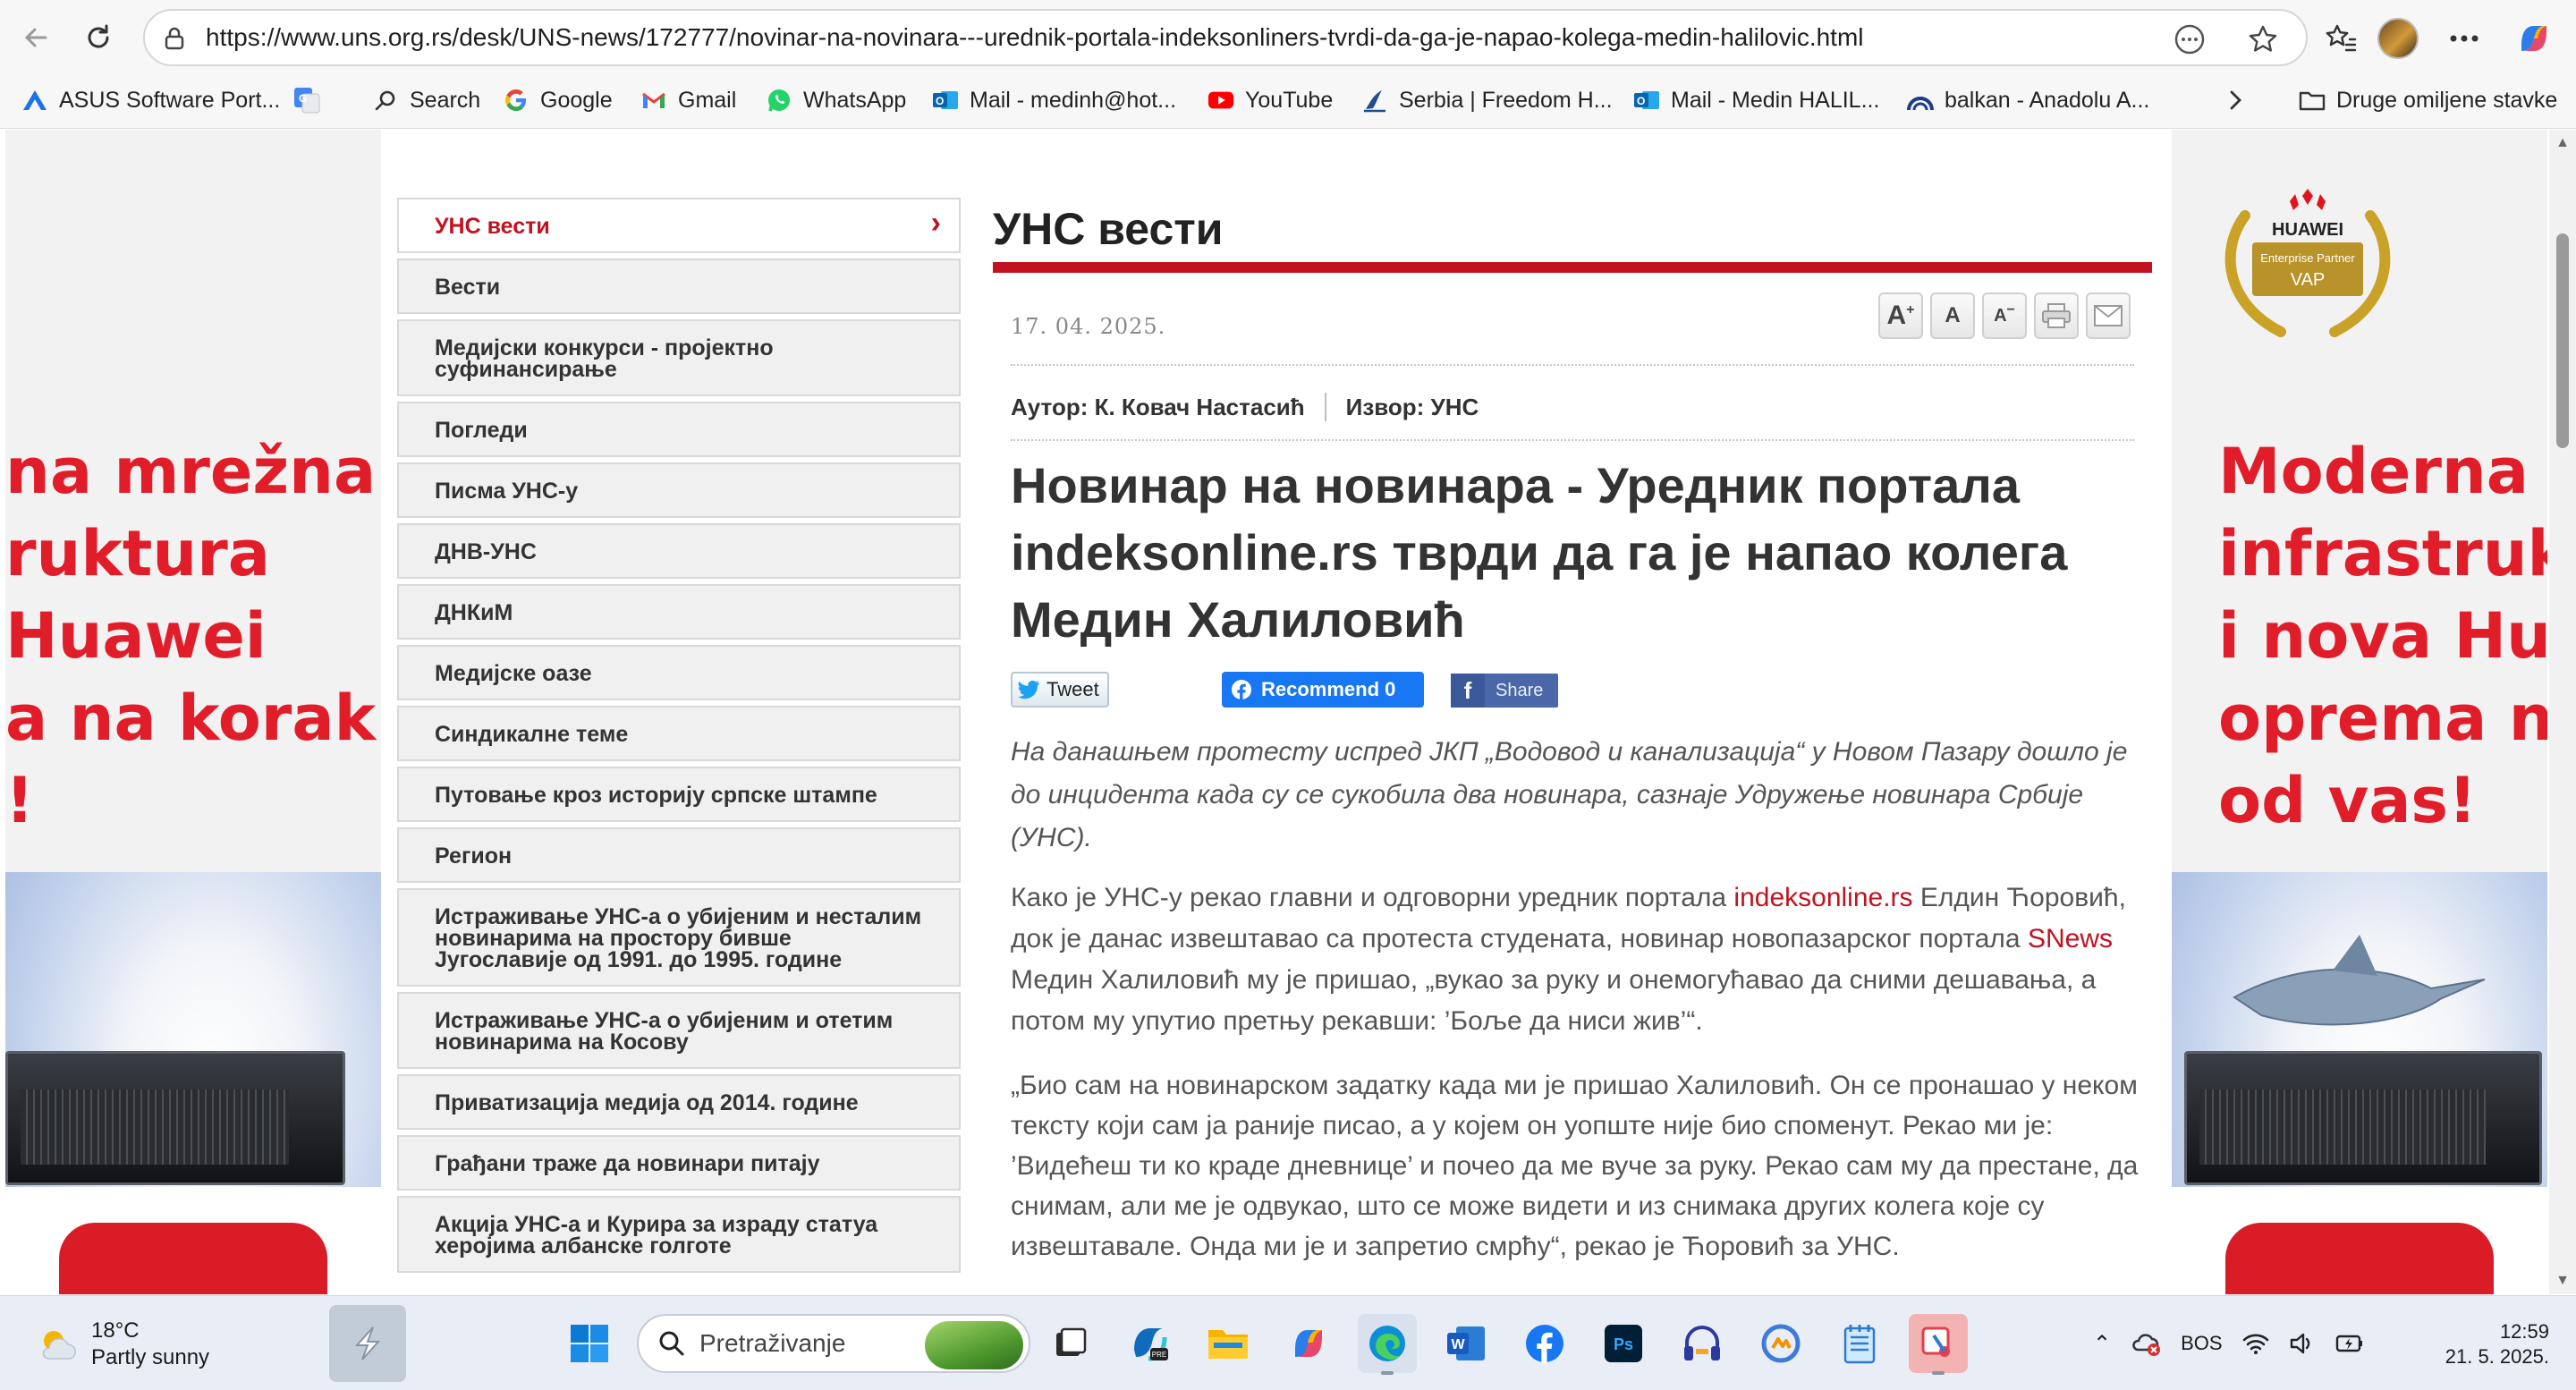 Image resolution: width=2576 pixels, height=1390 pixels. What do you see at coordinates (679, 490) in the screenshot?
I see `menu-item: Писма УНС-у` at bounding box center [679, 490].